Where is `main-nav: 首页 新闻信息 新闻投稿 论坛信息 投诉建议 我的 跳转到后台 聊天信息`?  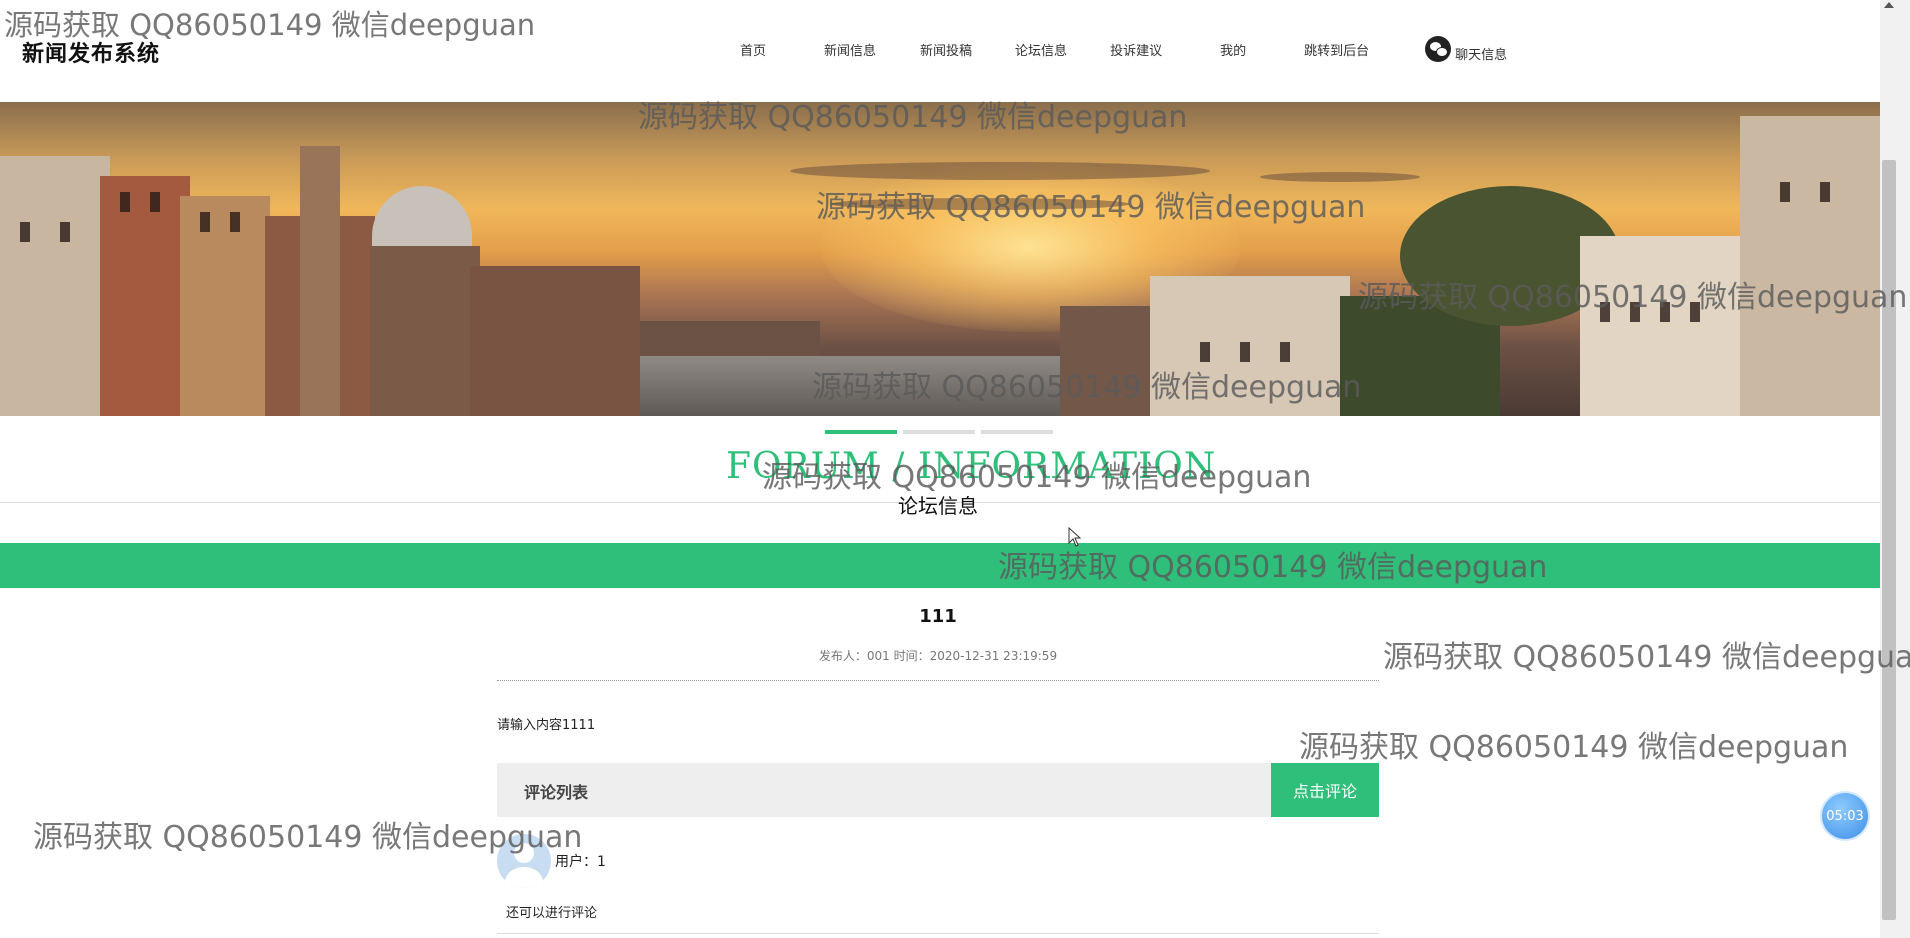
main-nav: 首页 新闻信息 新闻投稿 论坛信息 投诉建议 我的 跳转到后台 聊天信息 is located at coordinates (1124, 49).